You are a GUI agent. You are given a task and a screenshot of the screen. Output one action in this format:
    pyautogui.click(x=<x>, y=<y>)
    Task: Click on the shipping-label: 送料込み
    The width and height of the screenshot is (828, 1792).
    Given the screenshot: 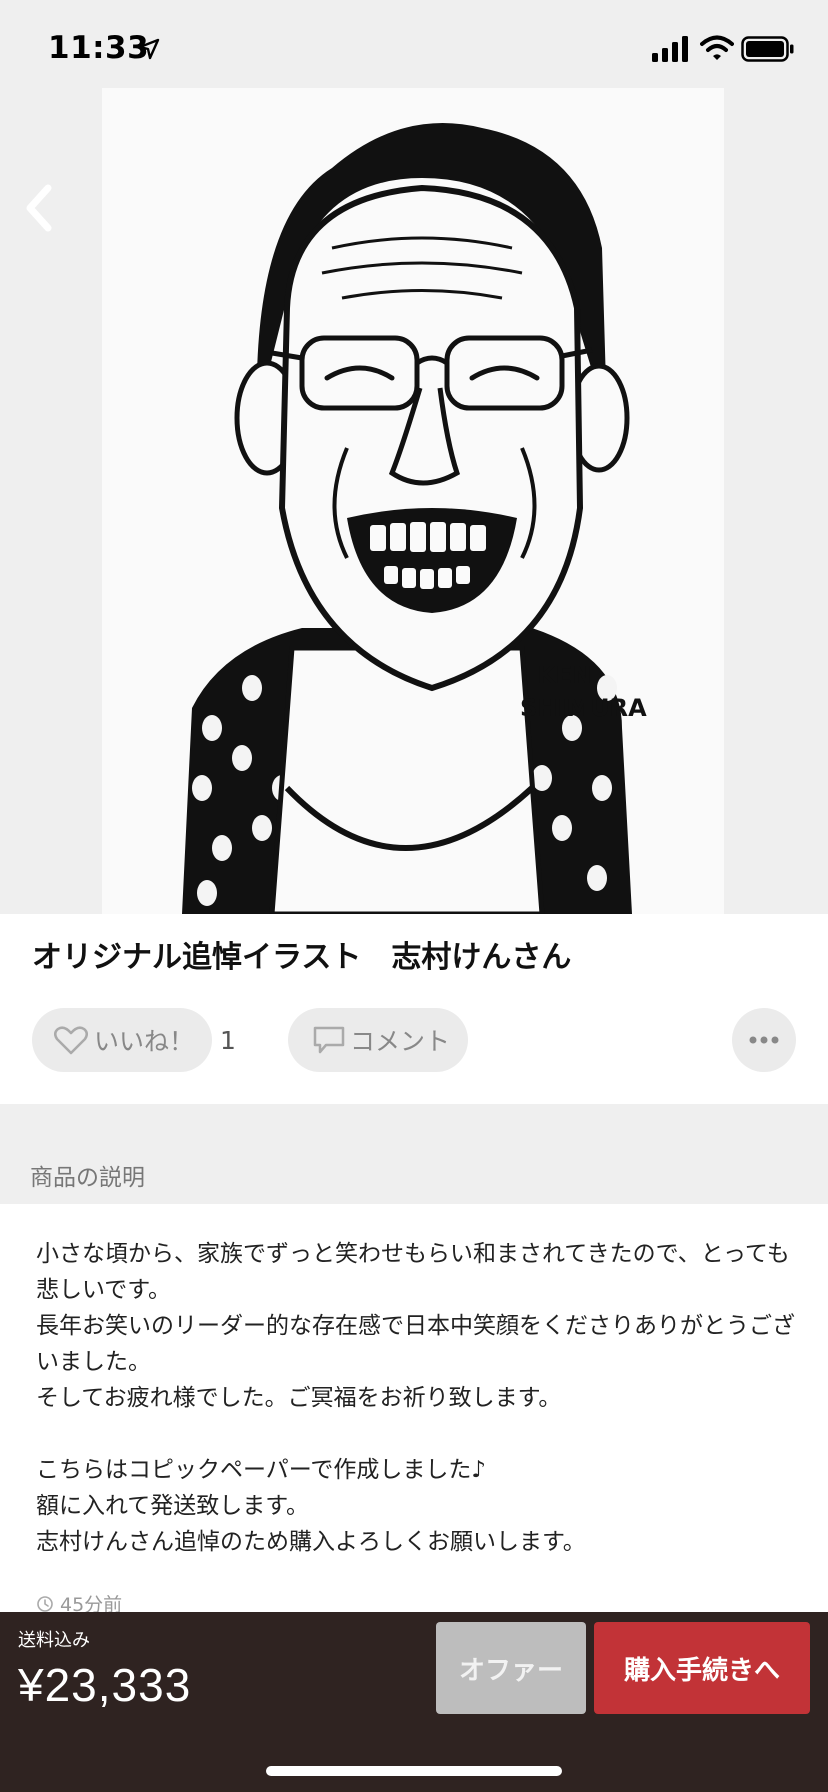 What is the action you would take?
    pyautogui.click(x=54, y=1640)
    